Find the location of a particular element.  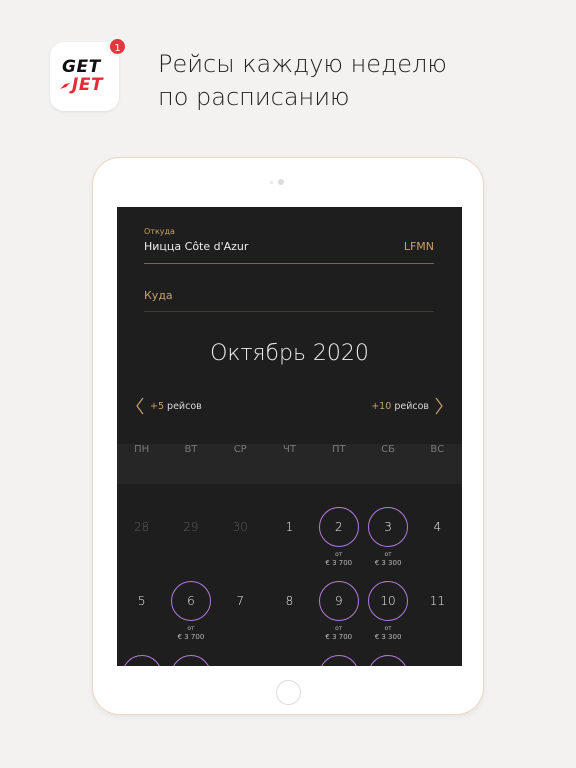

day-number: 3 is located at coordinates (388, 527).